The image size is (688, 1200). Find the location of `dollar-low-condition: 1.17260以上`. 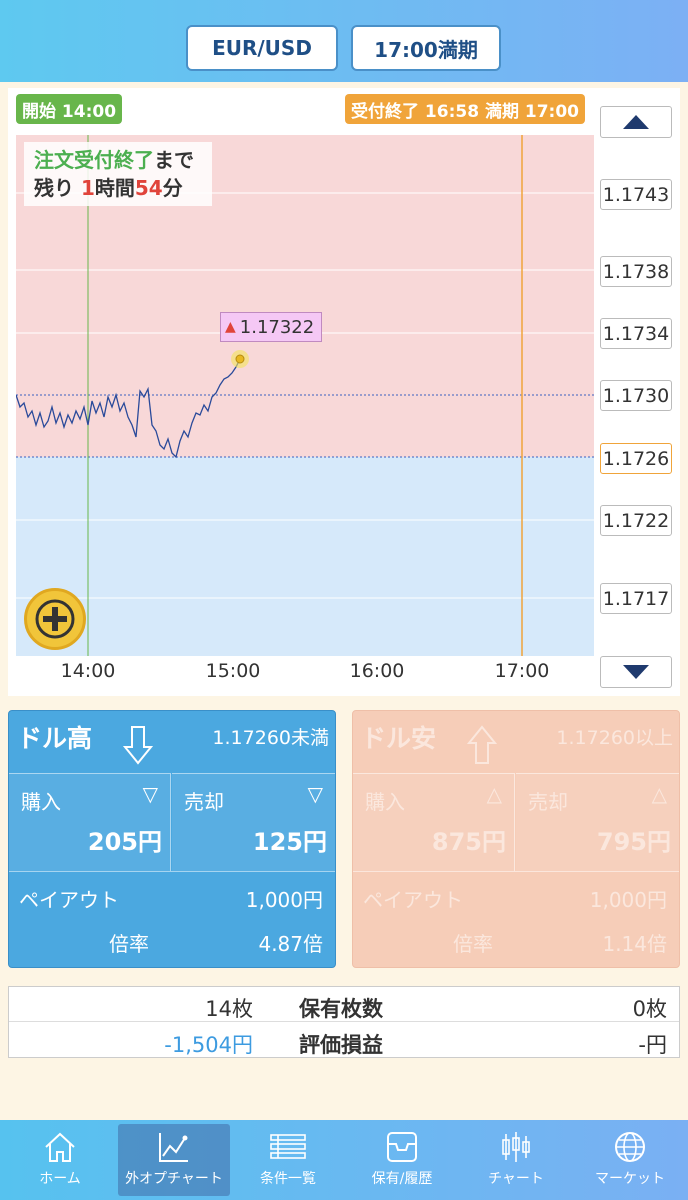

dollar-low-condition: 1.17260以上 is located at coordinates (614, 738).